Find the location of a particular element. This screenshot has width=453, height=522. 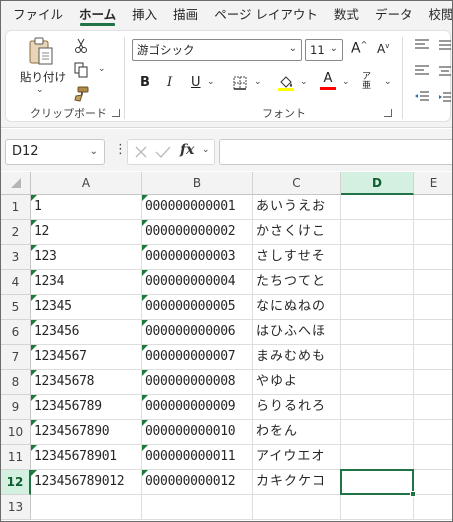

cell-b9: 000000000009 is located at coordinates (197, 407).